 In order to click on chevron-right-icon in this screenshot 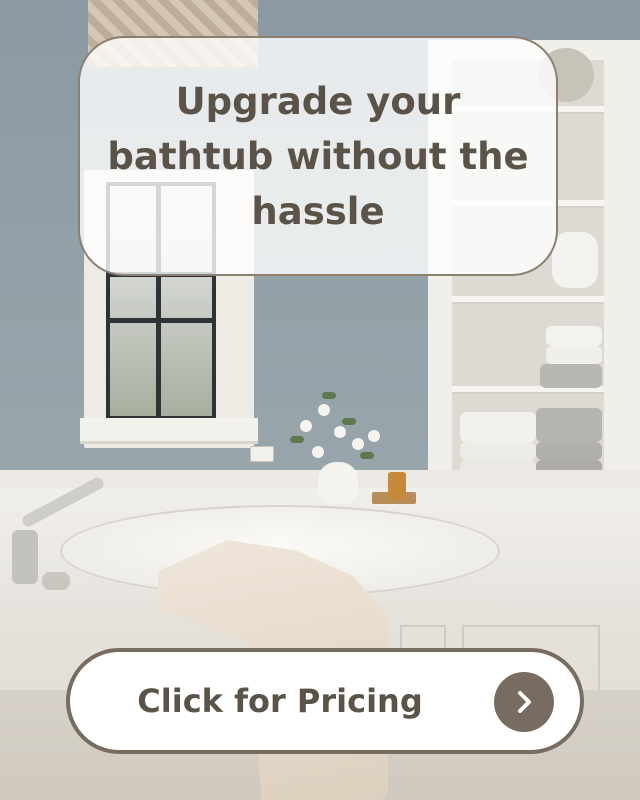, I will do `click(524, 702)`.